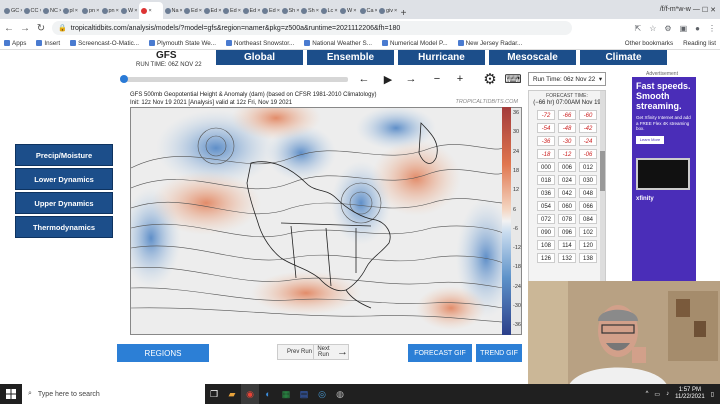  Describe the element at coordinates (546, 206) in the screenshot. I see `forecast-hour-button: 054` at that location.